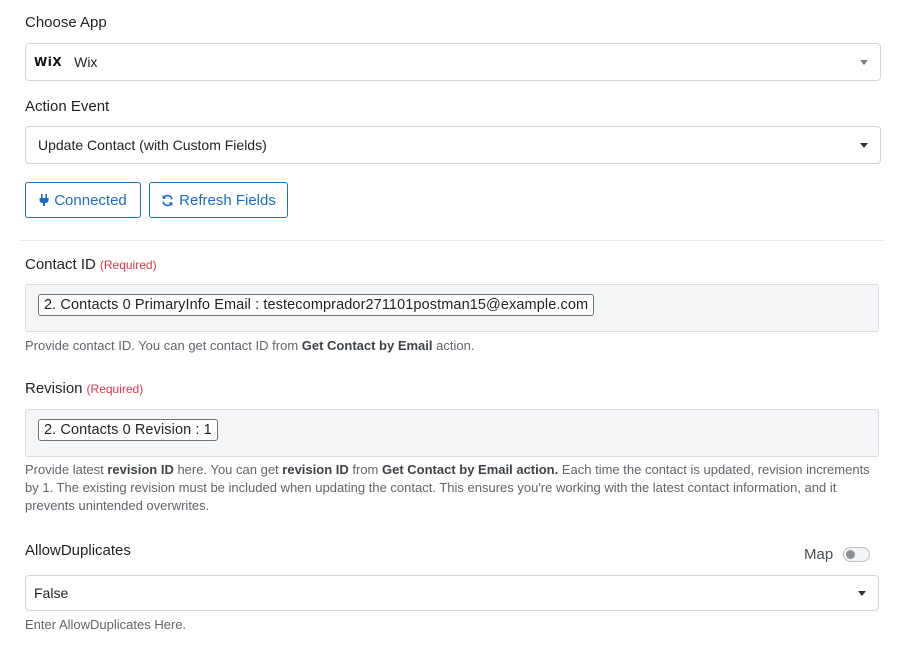 This screenshot has height=653, width=905. Describe the element at coordinates (367, 345) in the screenshot. I see `help-bold-text: Get Contact by Email` at that location.